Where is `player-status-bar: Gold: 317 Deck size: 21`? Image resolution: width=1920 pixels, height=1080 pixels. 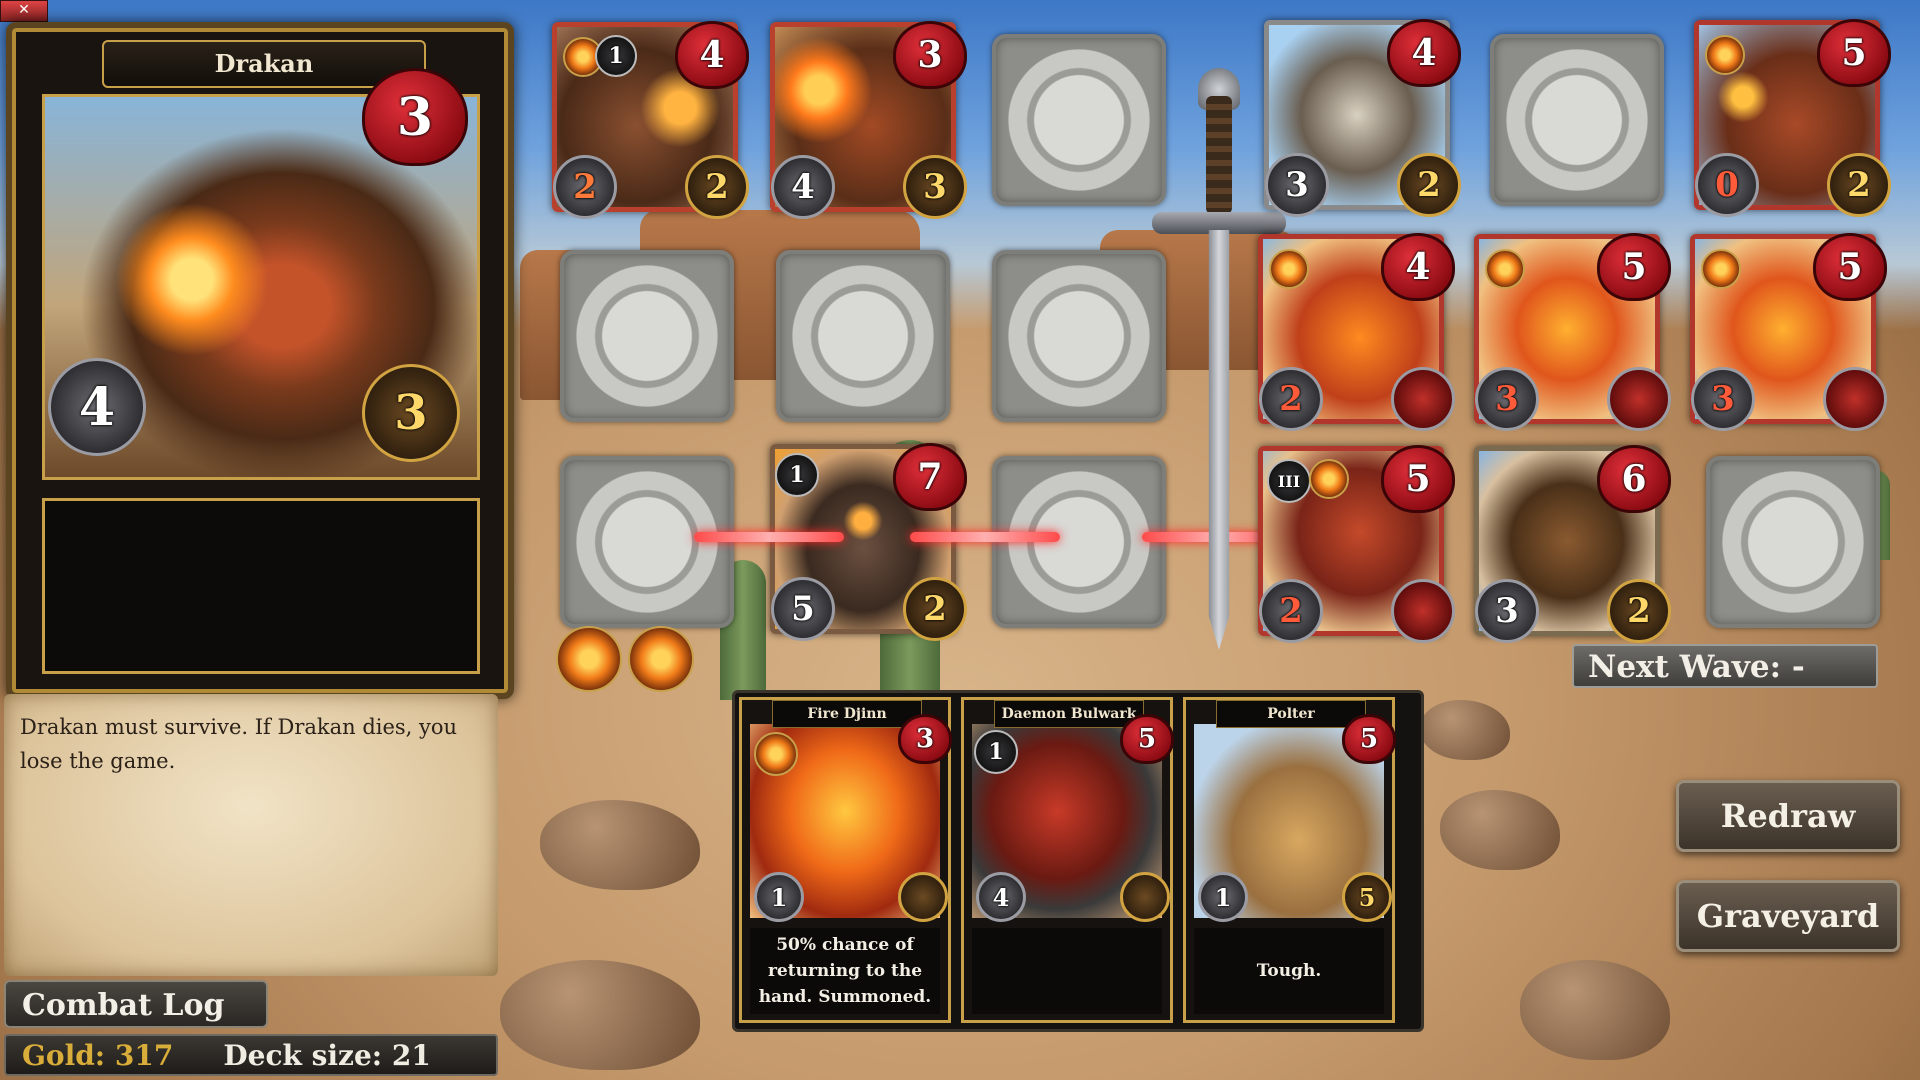 player-status-bar: Gold: 317 Deck size: 21 is located at coordinates (251, 1055).